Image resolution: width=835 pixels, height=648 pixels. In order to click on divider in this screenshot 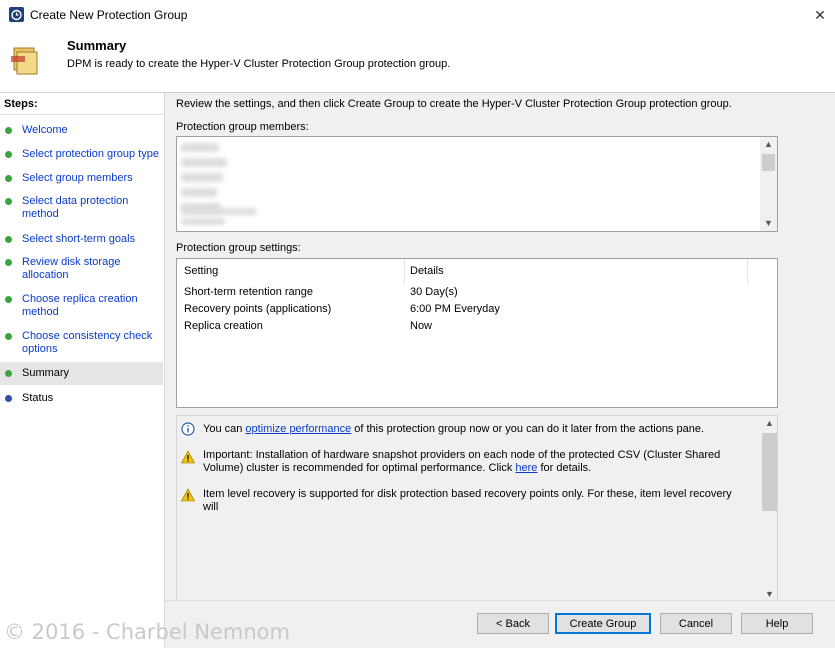, I will do `click(82, 114)`.